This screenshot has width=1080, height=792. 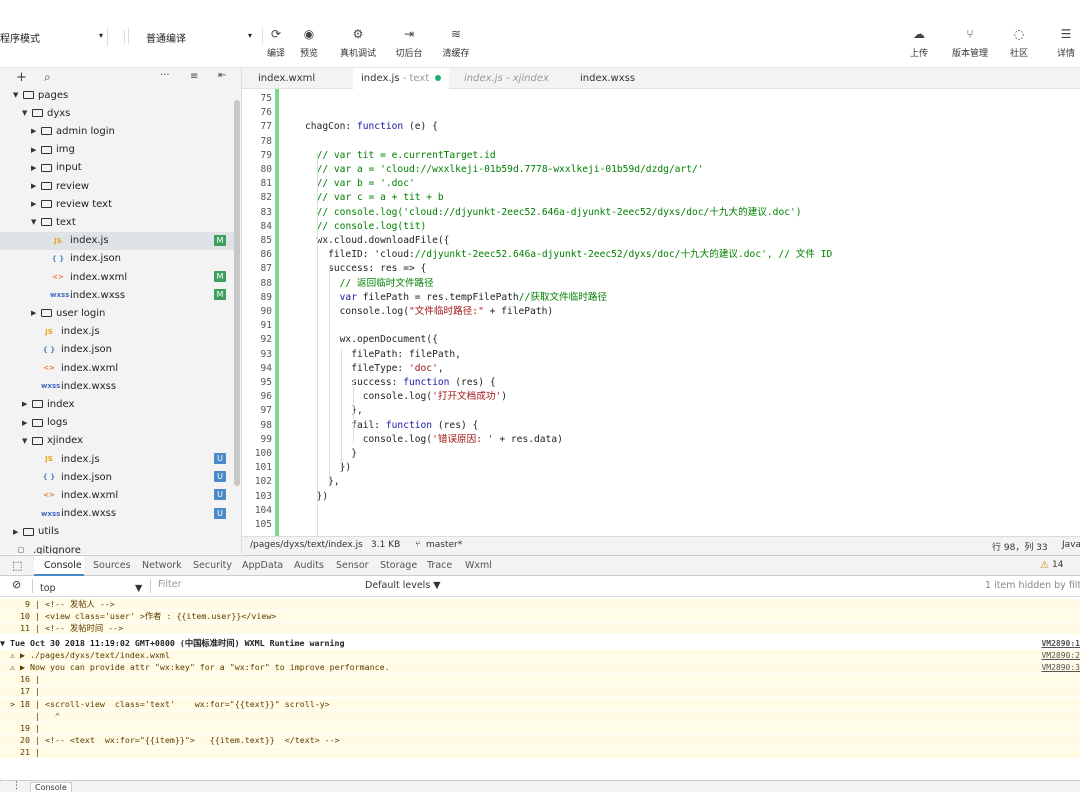 What do you see at coordinates (118, 441) in the screenshot?
I see `folder-item: ▼ xjindex` at bounding box center [118, 441].